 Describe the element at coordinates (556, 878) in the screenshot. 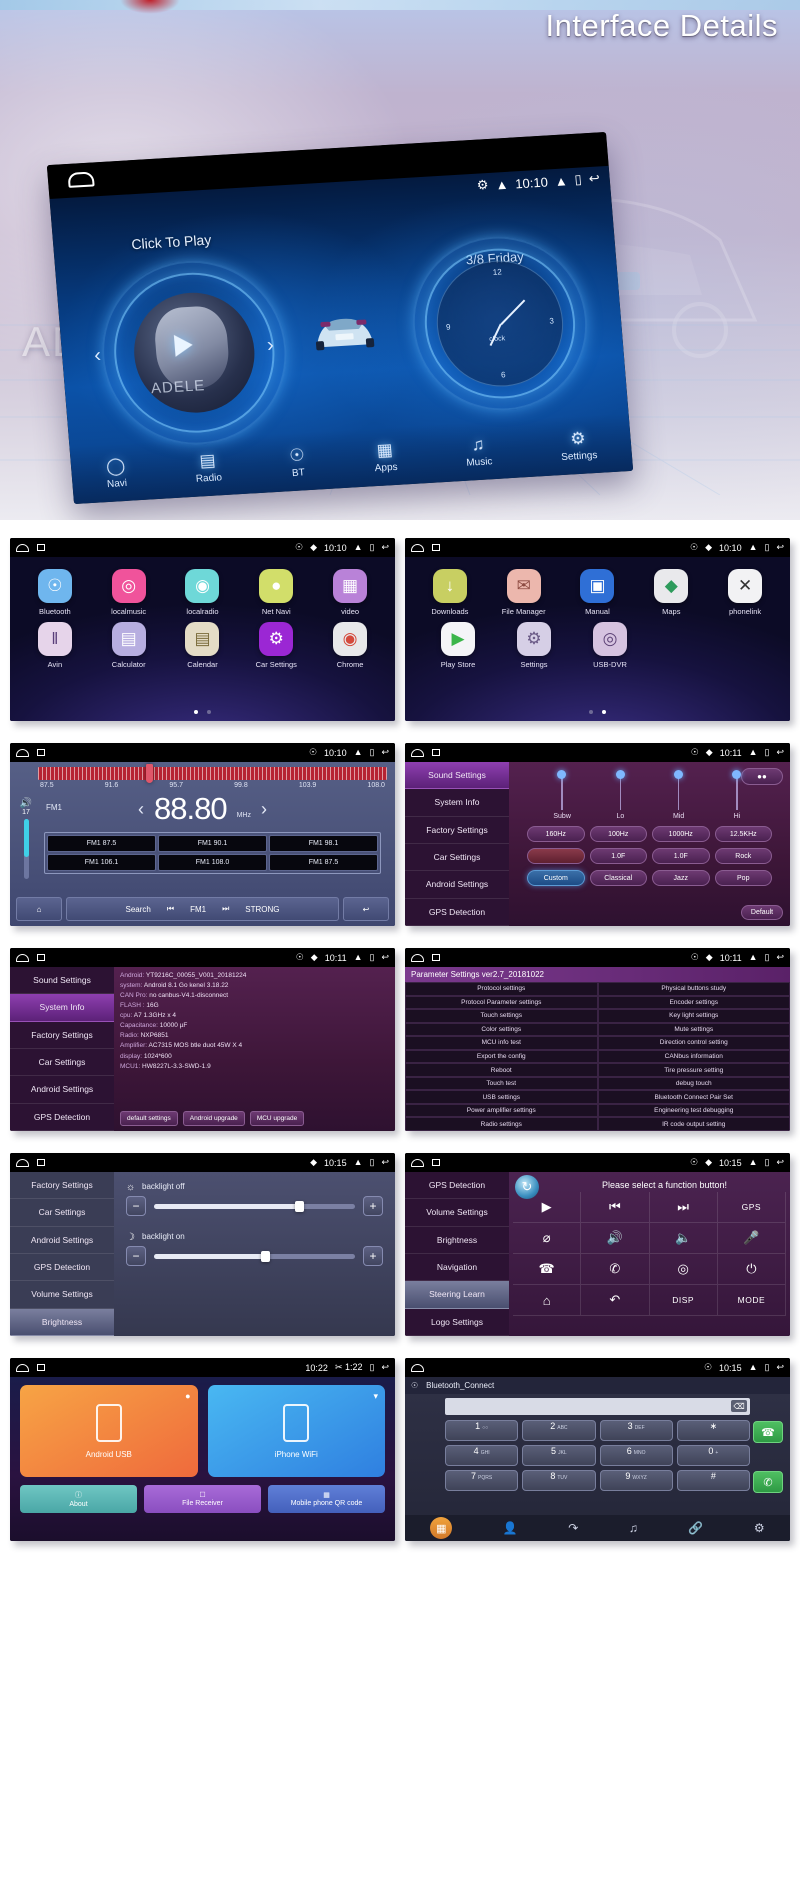

I see `eq-preset-custom: Custom` at that location.